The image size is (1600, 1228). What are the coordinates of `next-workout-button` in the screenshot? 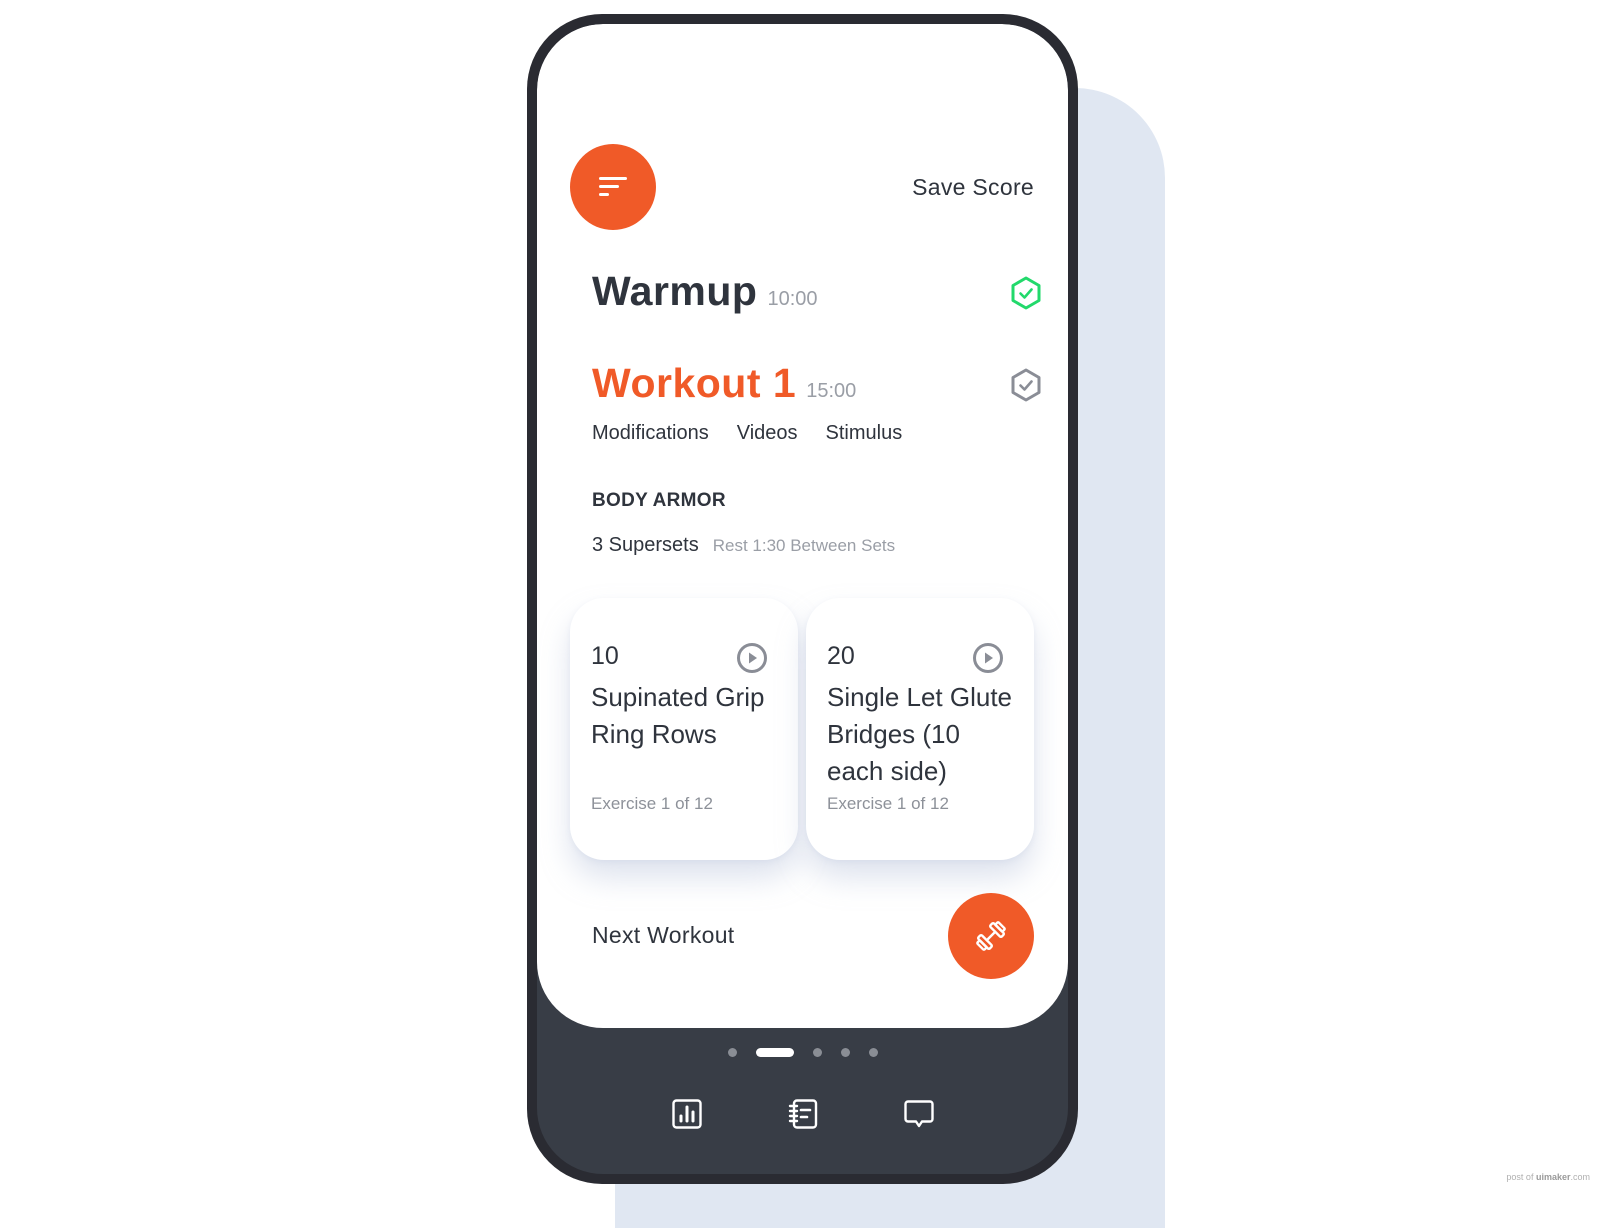 It's located at (991, 936).